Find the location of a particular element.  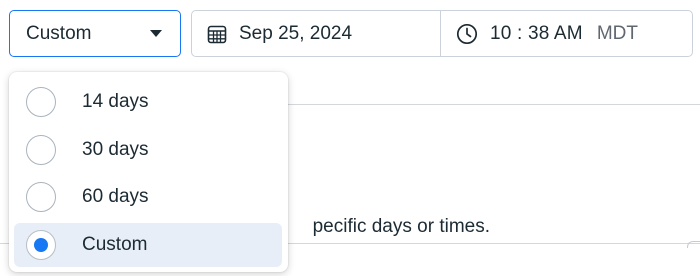

option-30-days: 30 days is located at coordinates (148, 150).